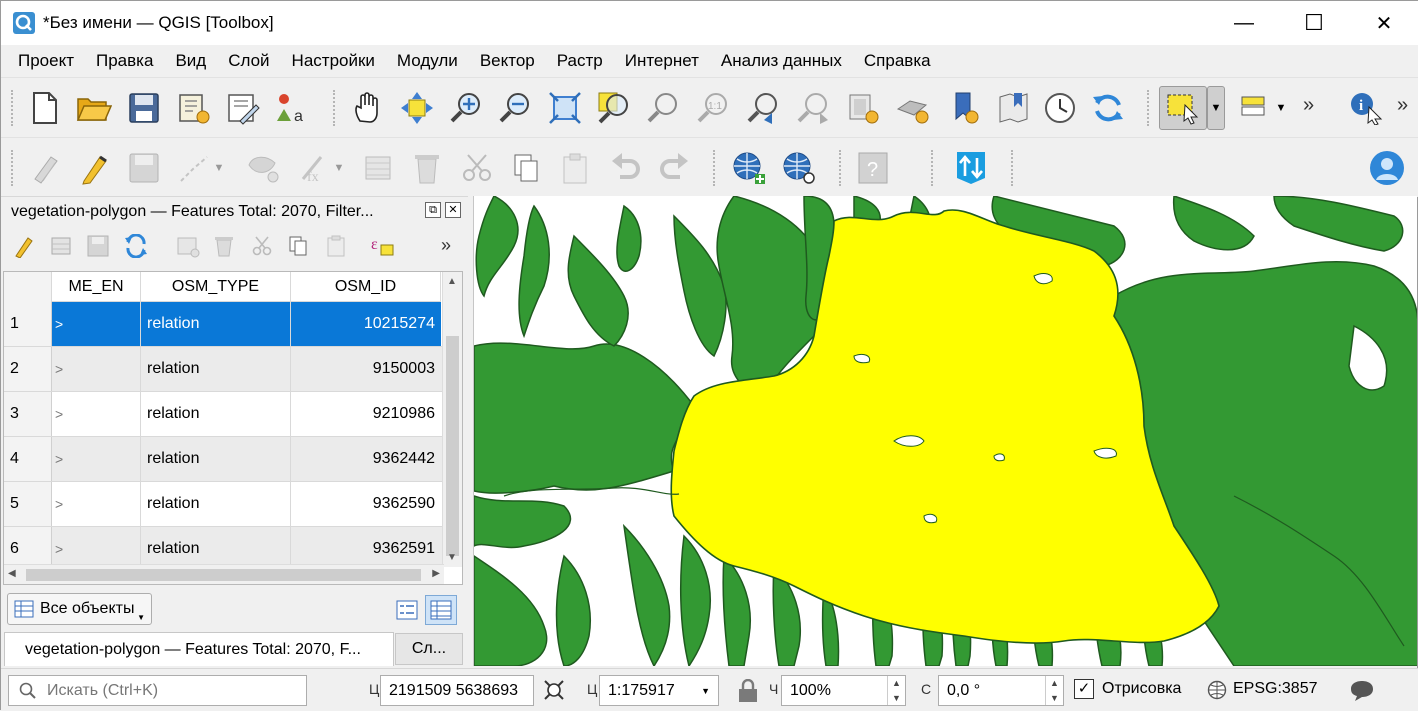 This screenshot has height=711, width=1418. What do you see at coordinates (46, 61) in the screenshot?
I see `menu-project: Проект` at bounding box center [46, 61].